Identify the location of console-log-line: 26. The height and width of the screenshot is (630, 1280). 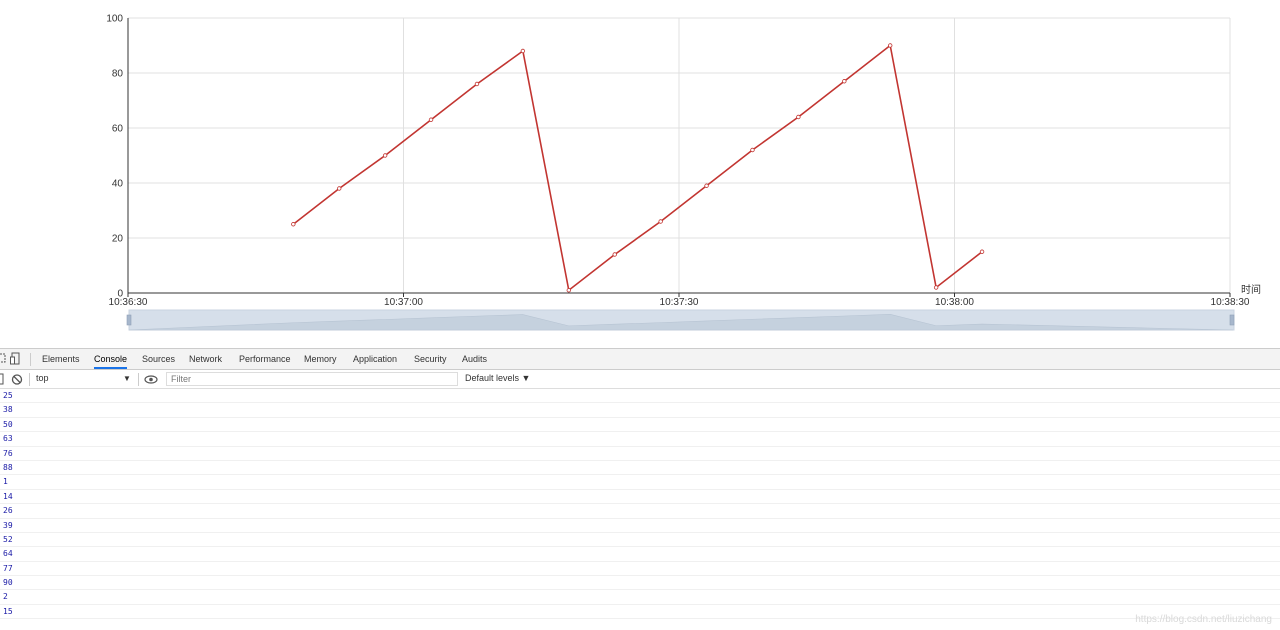
(640, 511).